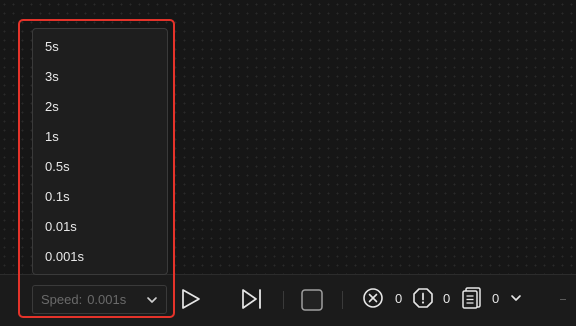 The image size is (576, 326). I want to click on log-count: 0, so click(496, 298).